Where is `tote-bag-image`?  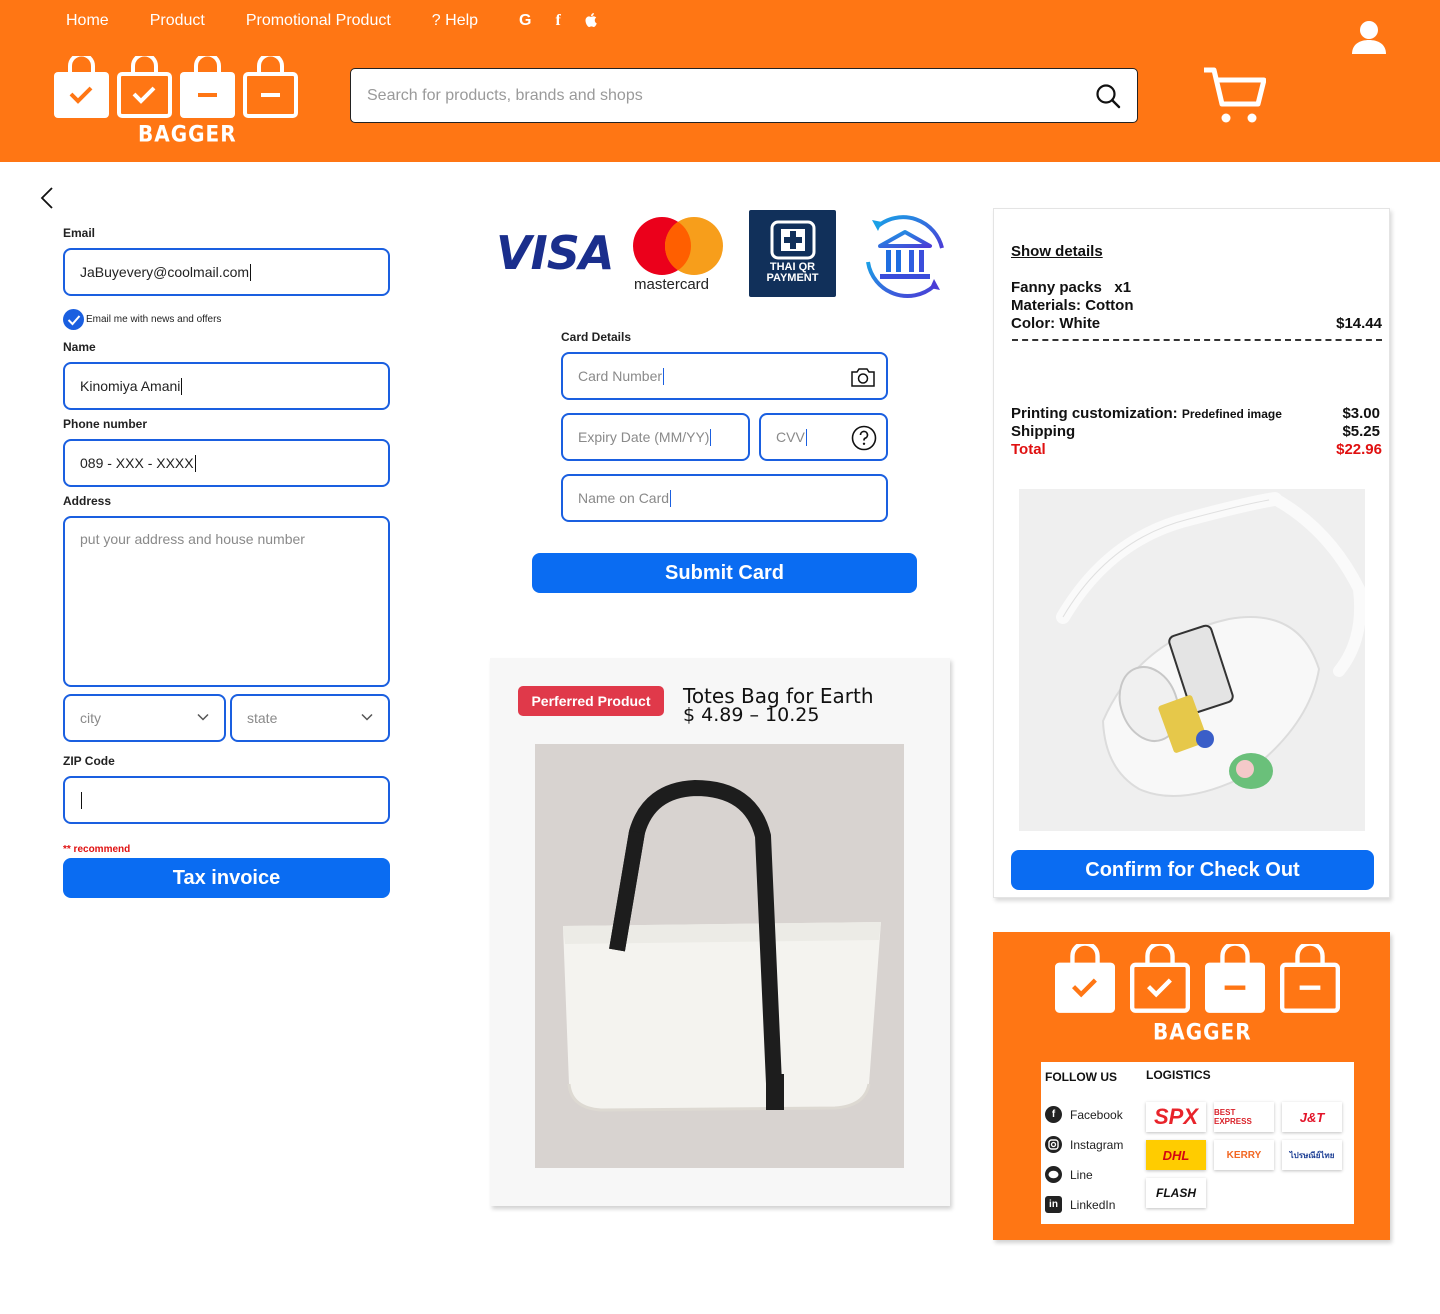
tote-bag-image is located at coordinates (719, 956).